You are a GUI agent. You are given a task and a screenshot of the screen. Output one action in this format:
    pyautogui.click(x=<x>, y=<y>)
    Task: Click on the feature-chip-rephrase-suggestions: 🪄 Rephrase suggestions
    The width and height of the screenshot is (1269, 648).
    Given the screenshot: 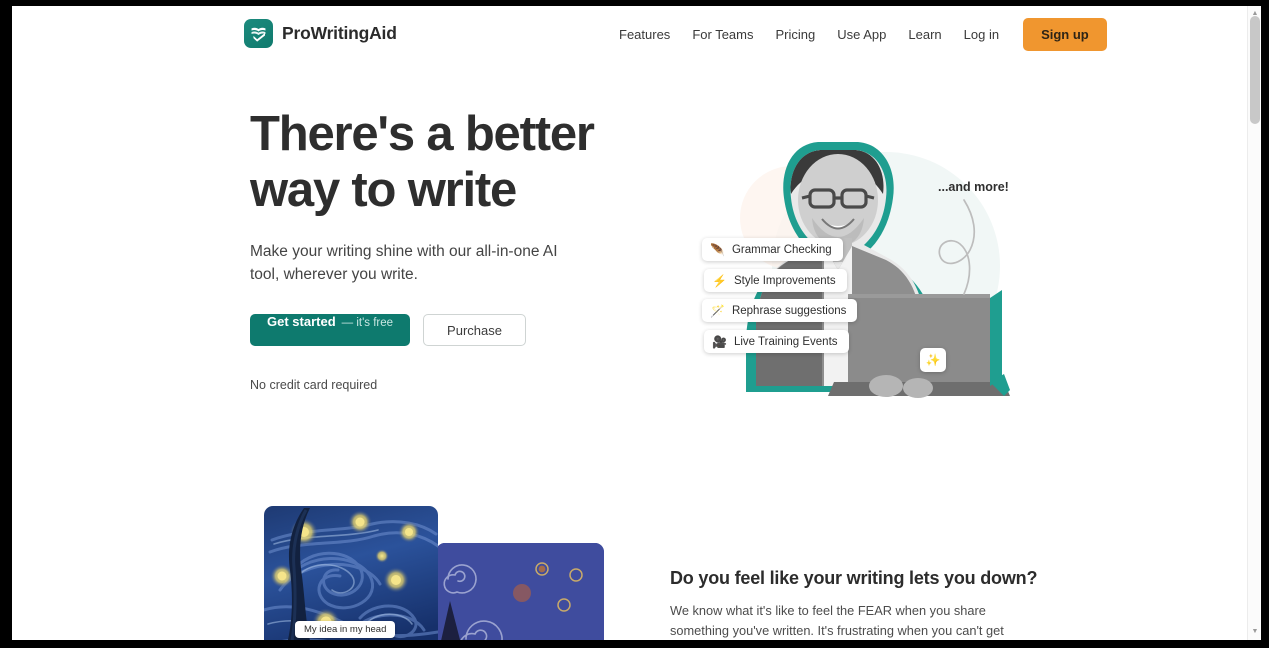 What is the action you would take?
    pyautogui.click(x=780, y=310)
    